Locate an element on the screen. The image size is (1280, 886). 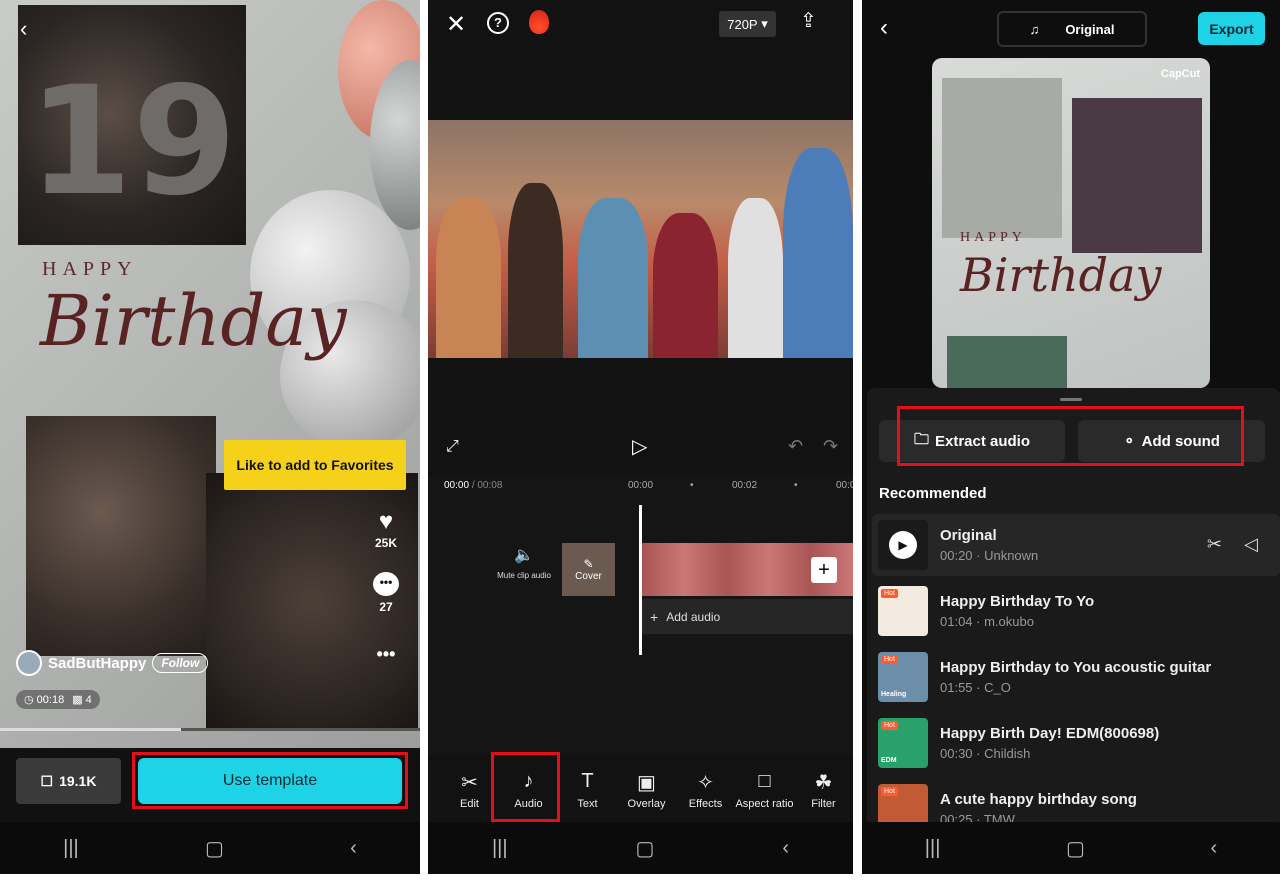
folder-music-icon: 🗀 is located at coordinates (921, 439).